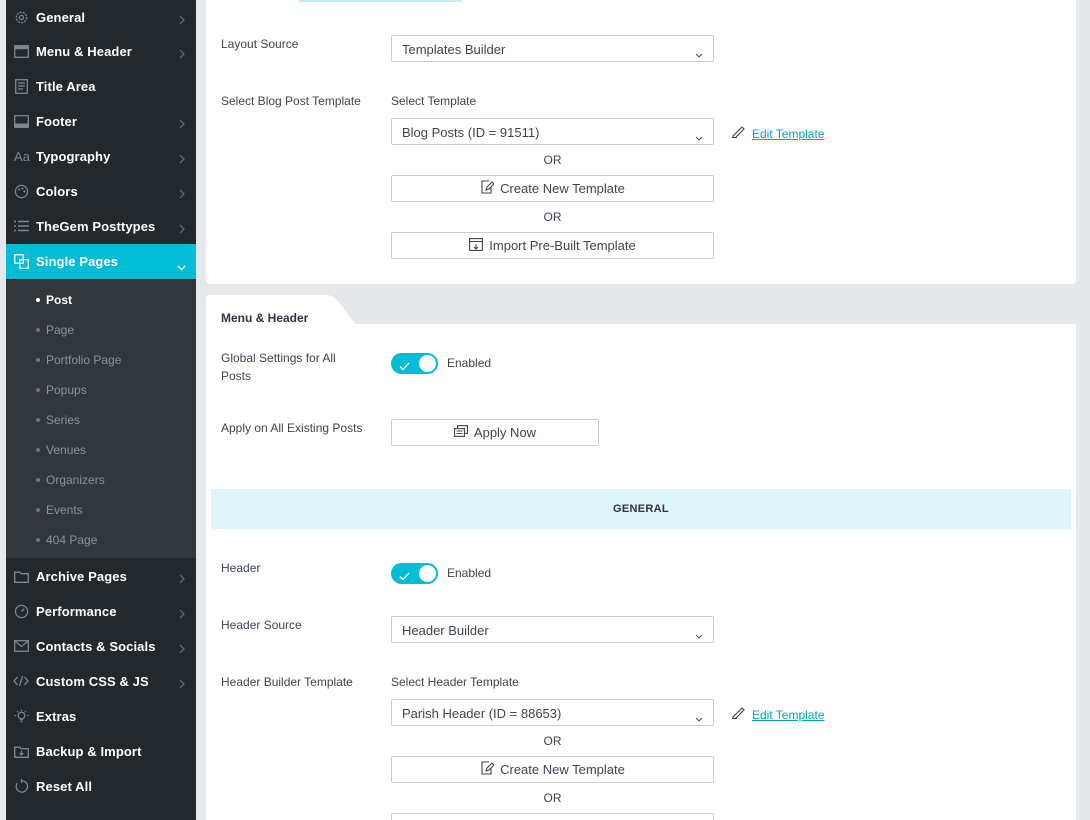 The height and width of the screenshot is (820, 1090). I want to click on select-header-template-caption: Select Header Template, so click(455, 682).